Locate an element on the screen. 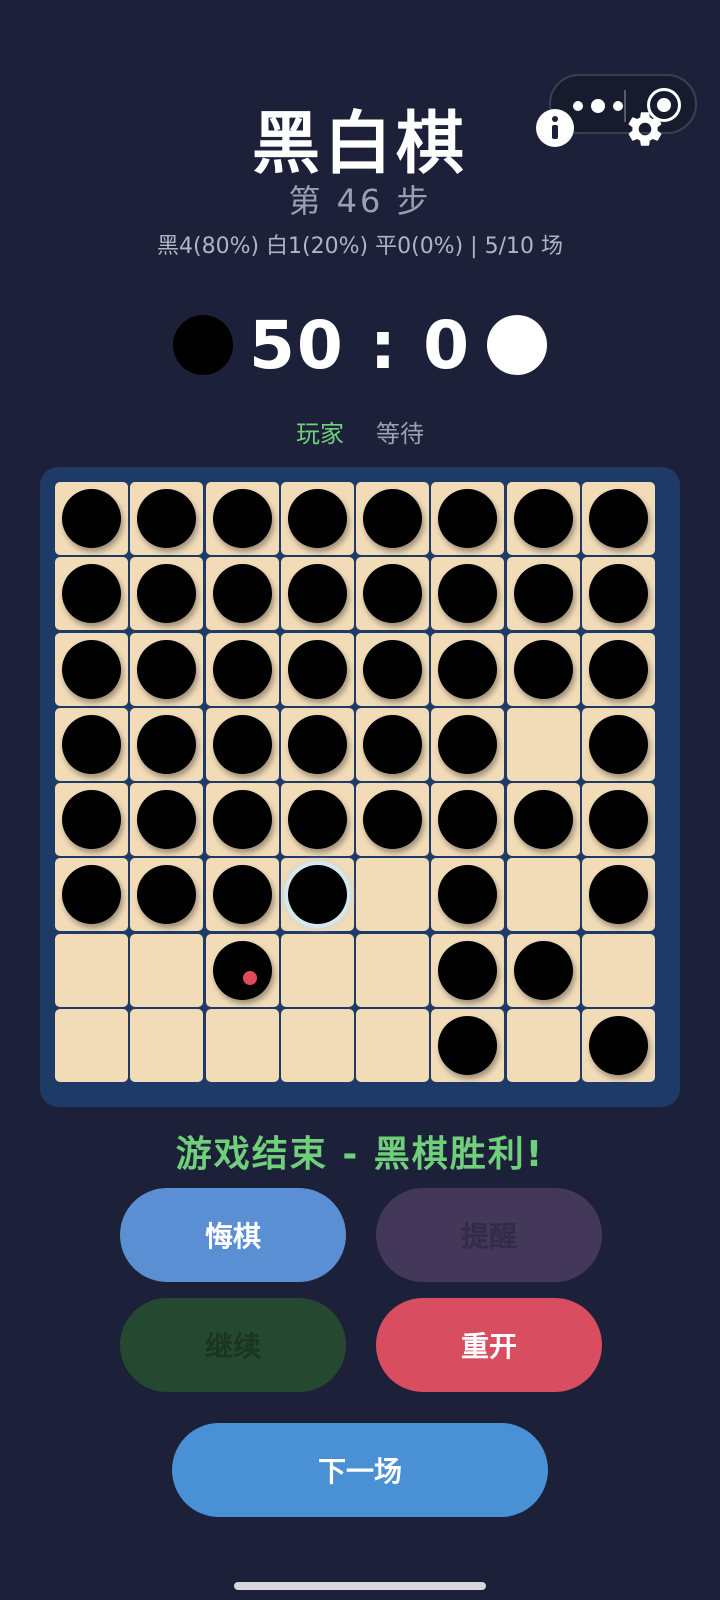 The image size is (720, 1600). turn-player-label: 玩家 is located at coordinates (320, 434).